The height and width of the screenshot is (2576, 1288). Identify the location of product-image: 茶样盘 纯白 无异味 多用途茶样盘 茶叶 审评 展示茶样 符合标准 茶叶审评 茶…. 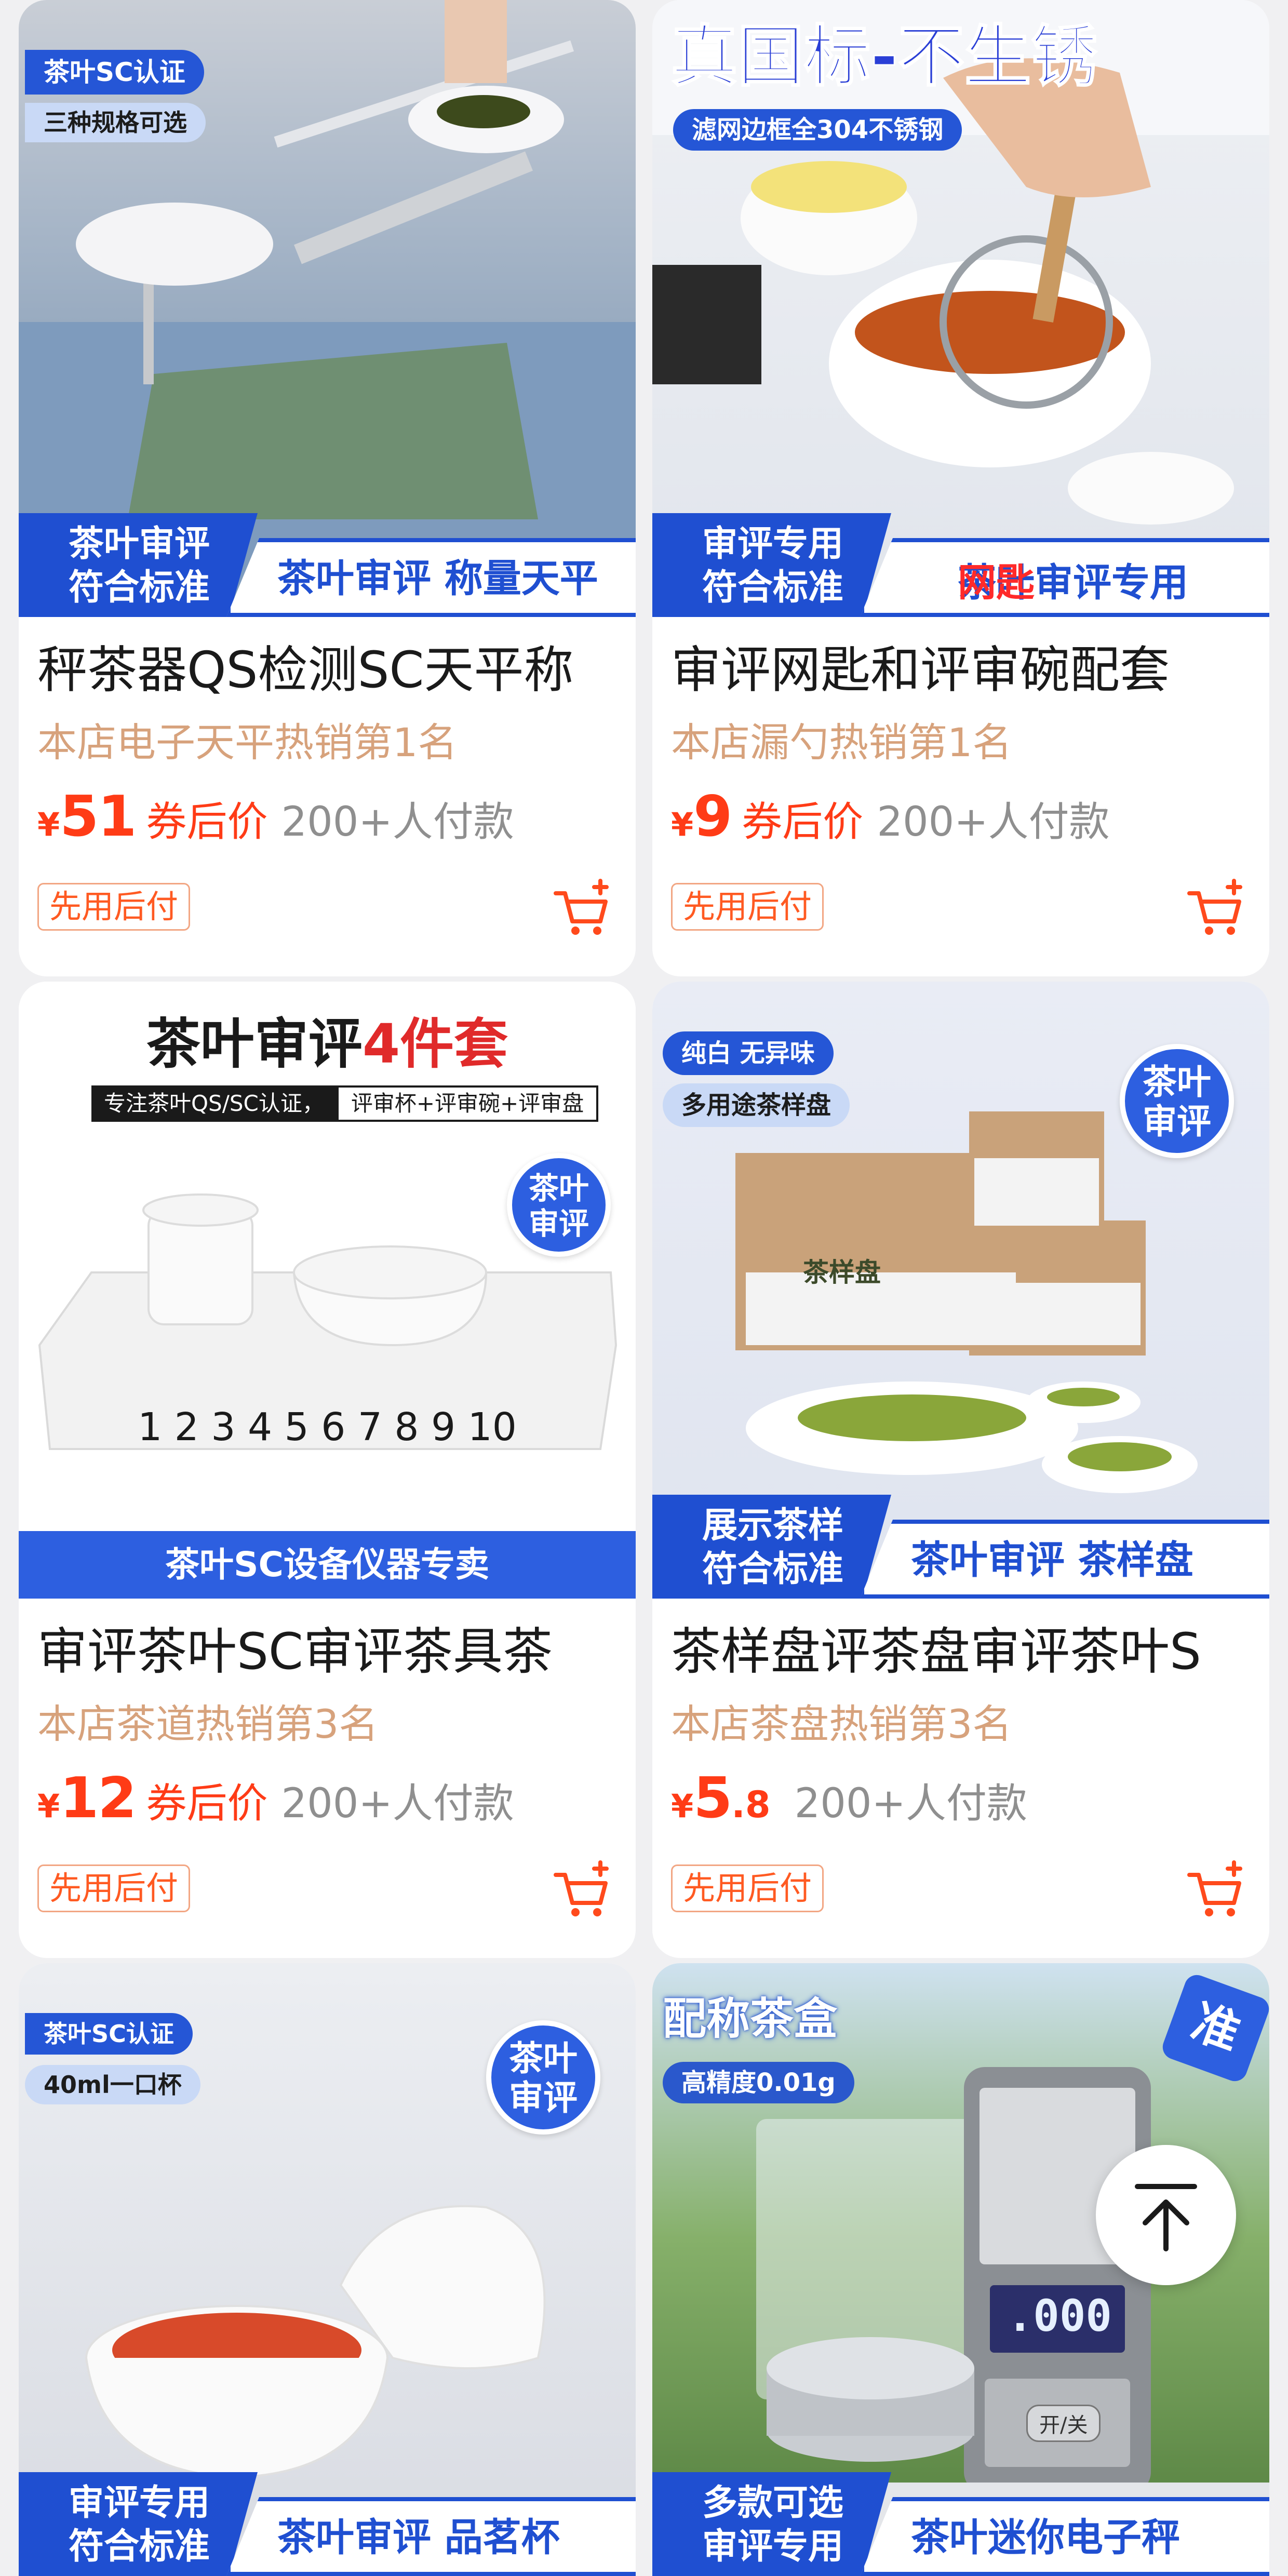
(961, 1291).